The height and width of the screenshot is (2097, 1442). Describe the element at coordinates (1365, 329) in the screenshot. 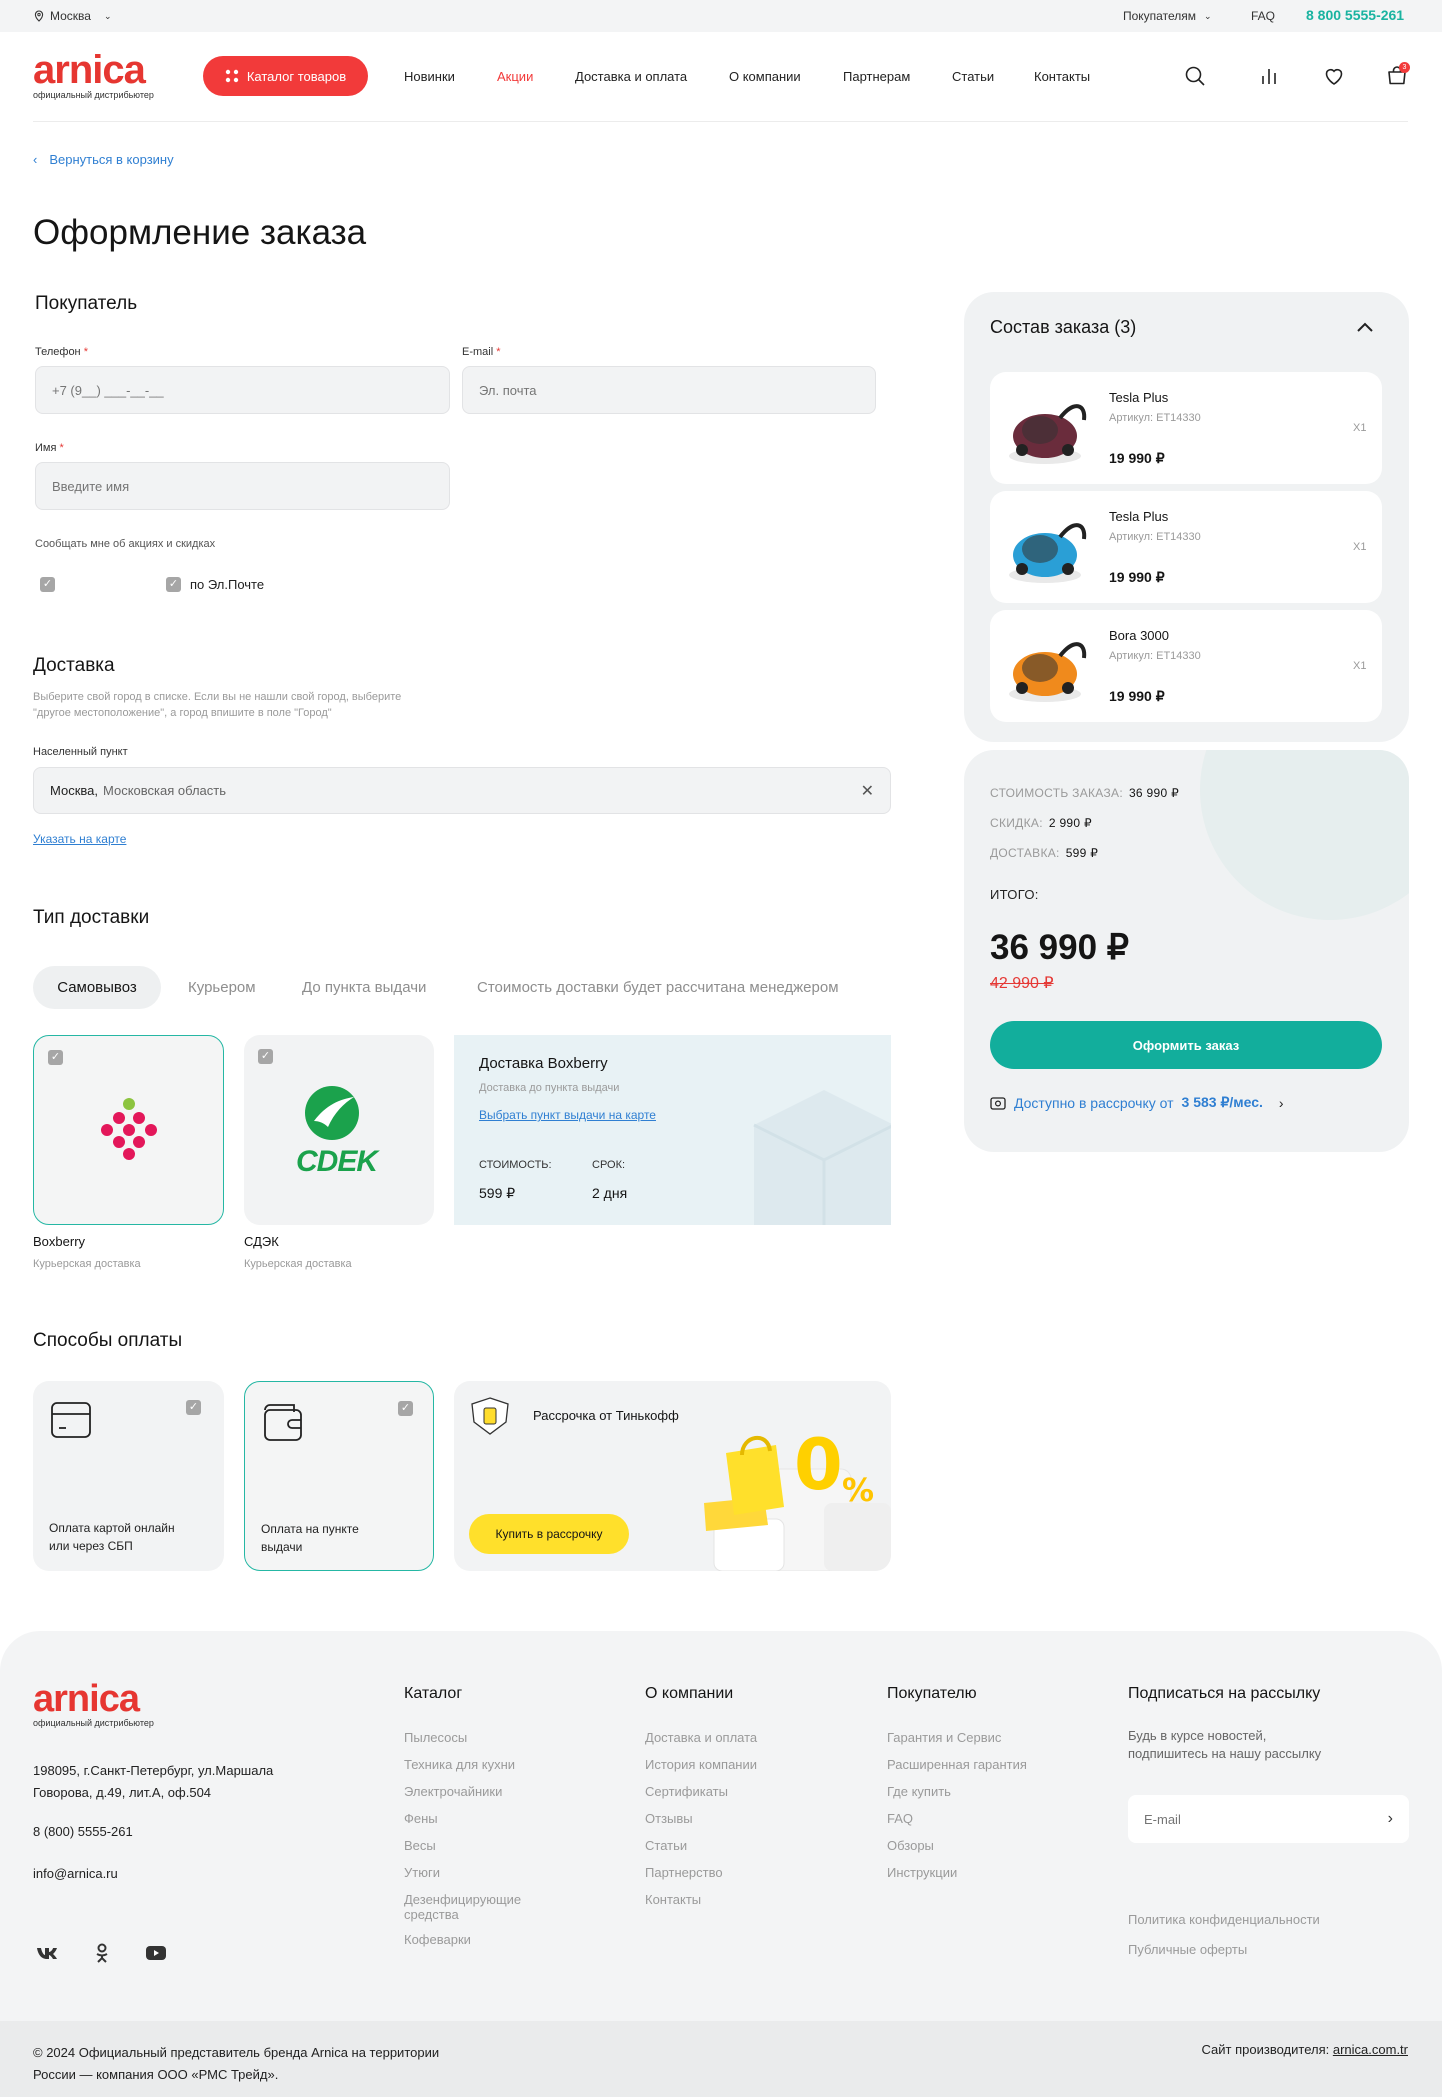

I see `collapse-toggle` at that location.